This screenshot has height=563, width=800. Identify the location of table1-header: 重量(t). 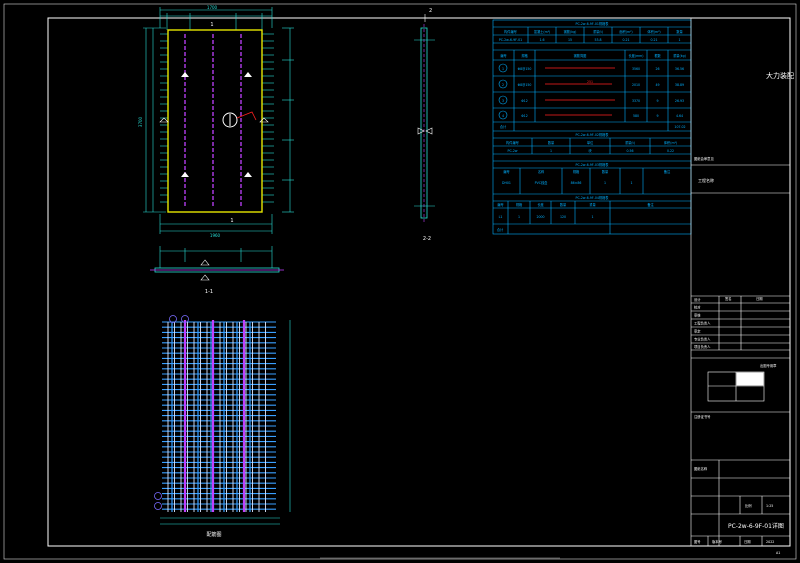
(598, 31).